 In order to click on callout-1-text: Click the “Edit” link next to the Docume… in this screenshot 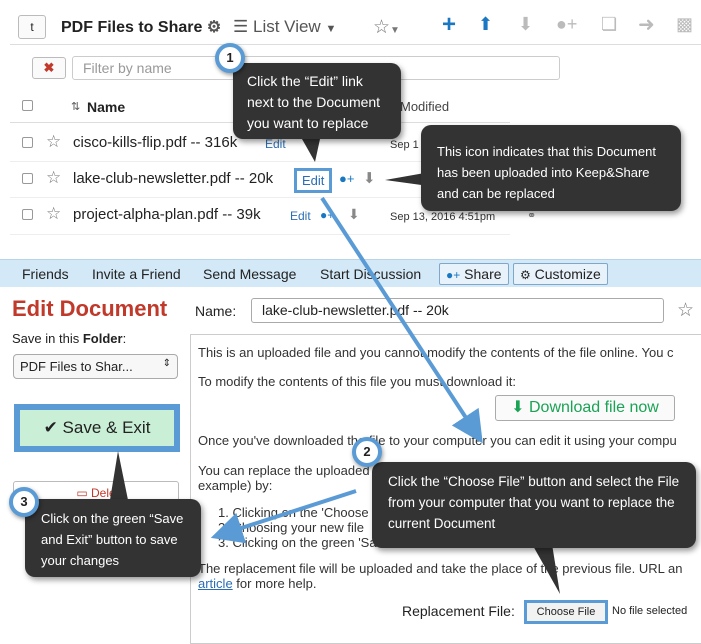, I will do `click(314, 102)`.